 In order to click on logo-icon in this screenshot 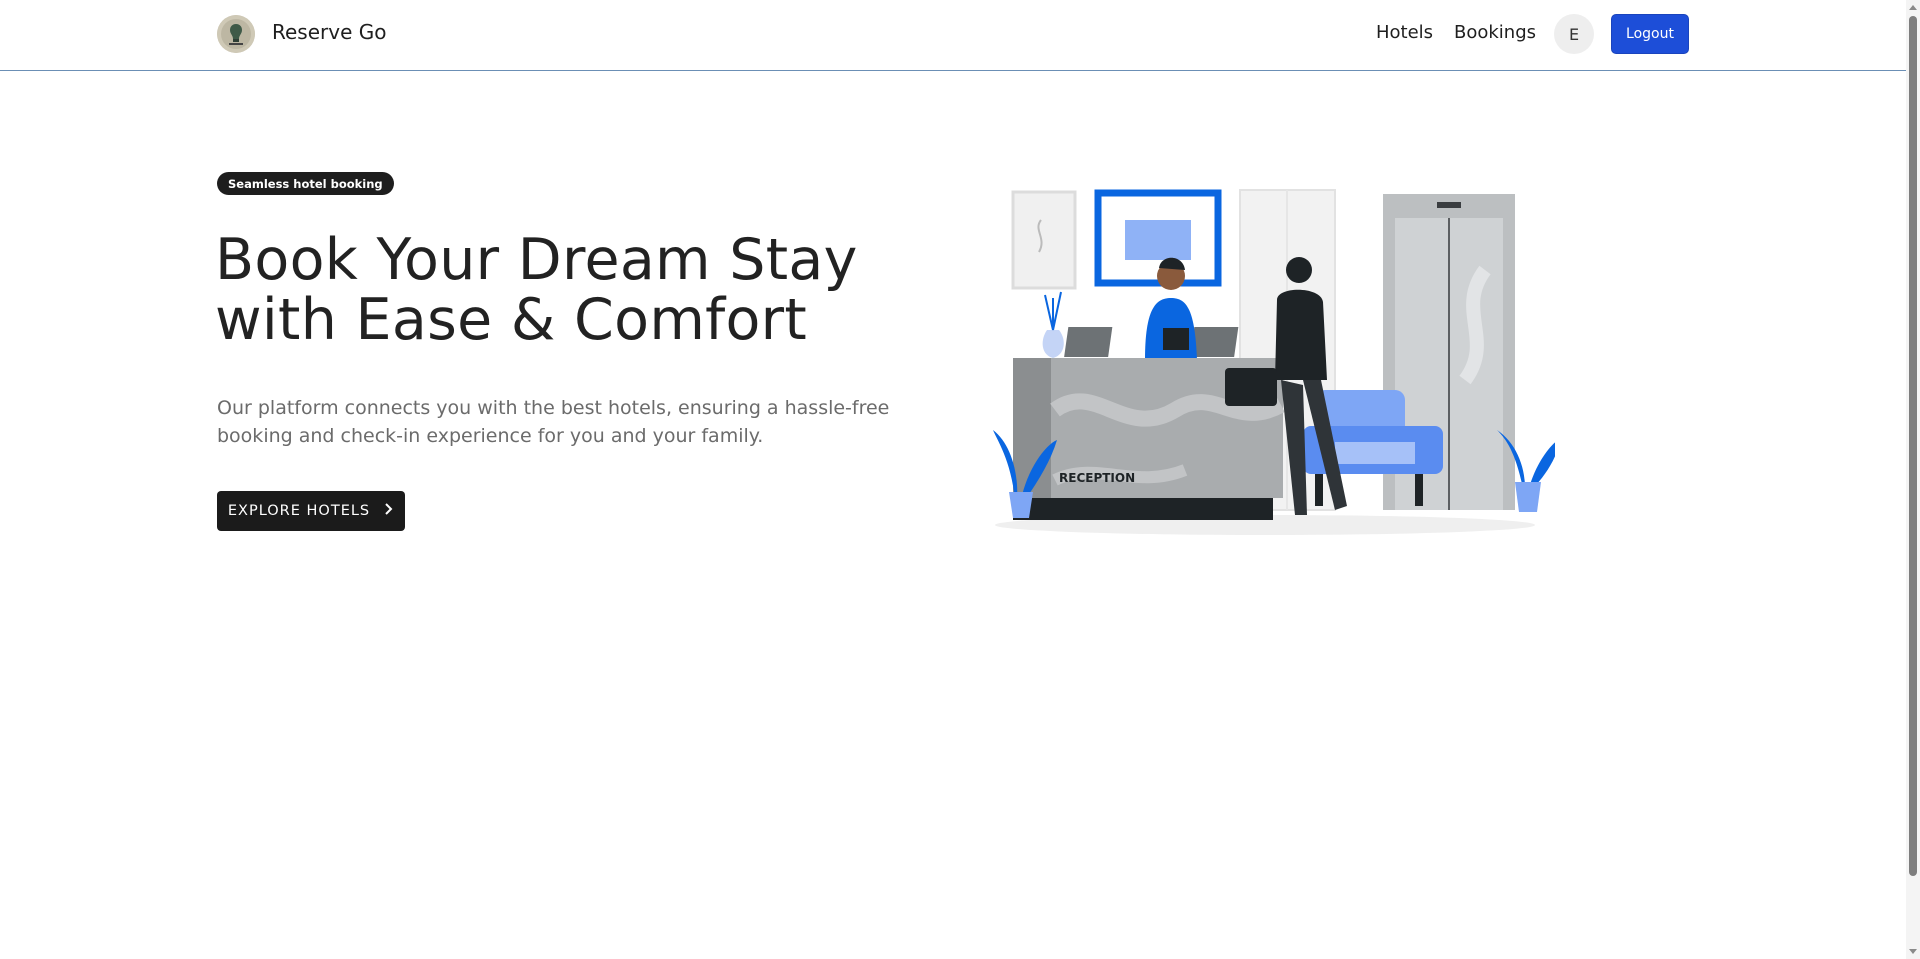, I will do `click(236, 34)`.